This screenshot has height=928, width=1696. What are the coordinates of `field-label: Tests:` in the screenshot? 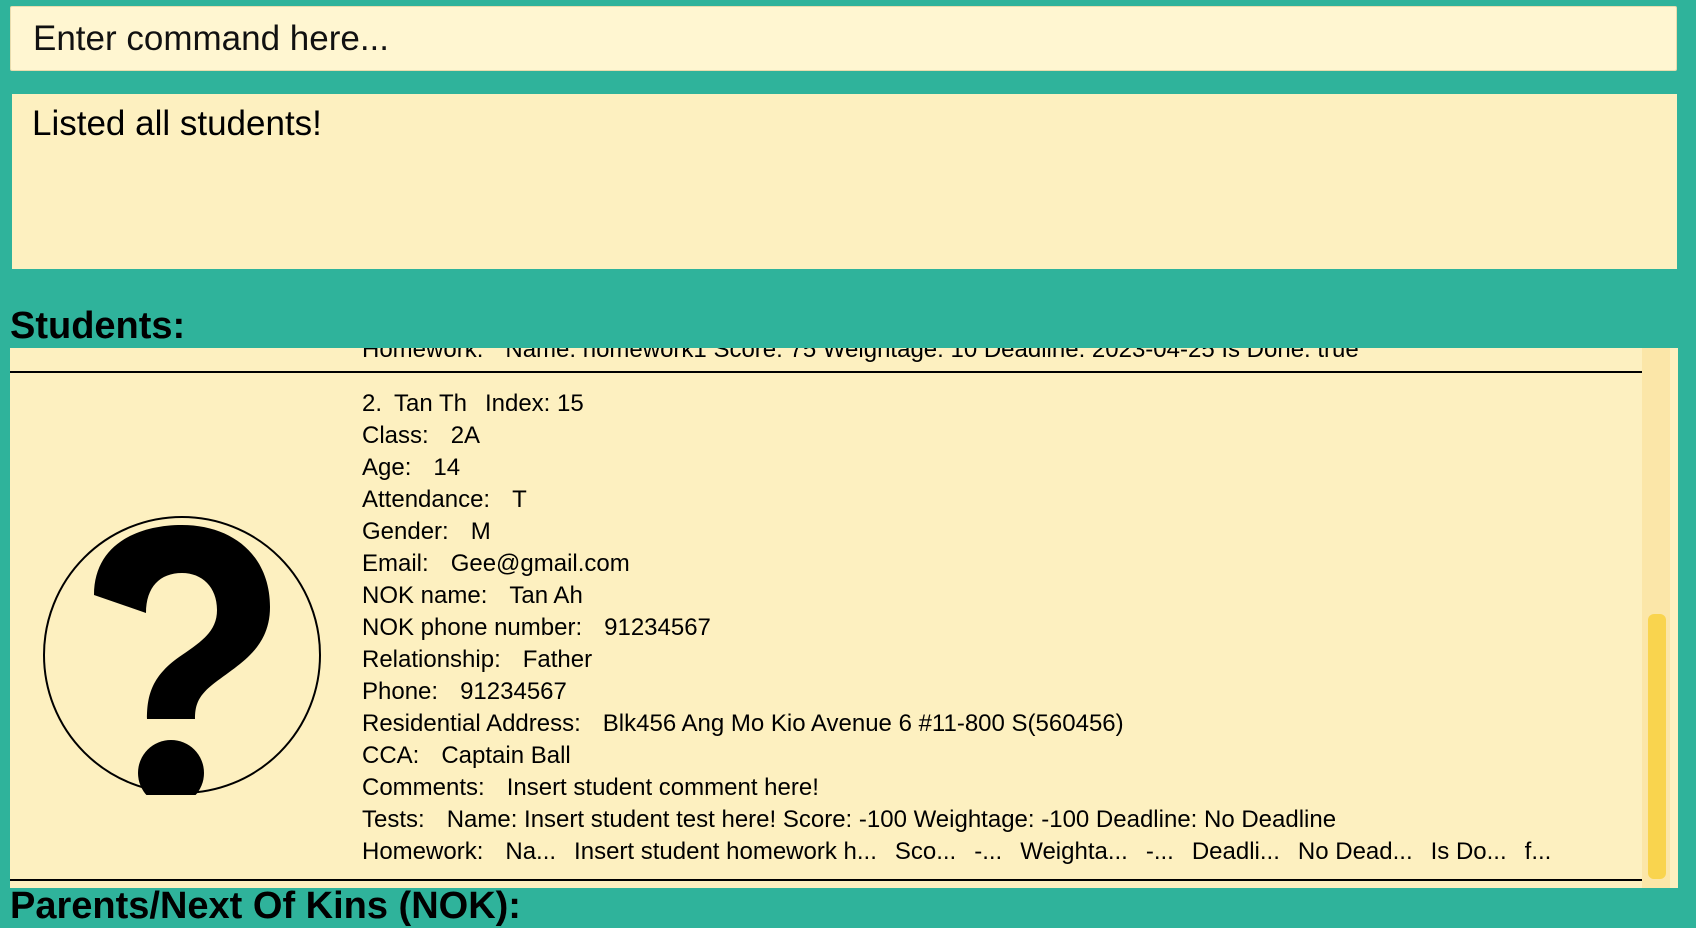 It's located at (393, 819).